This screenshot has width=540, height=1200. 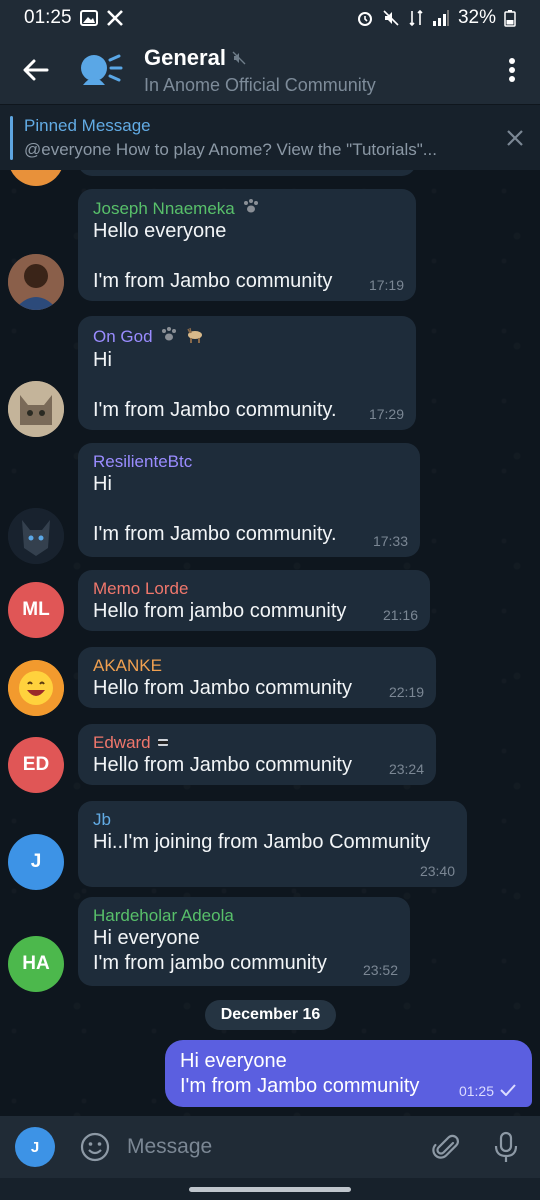 What do you see at coordinates (406, 692) in the screenshot?
I see `message-time: 22:19` at bounding box center [406, 692].